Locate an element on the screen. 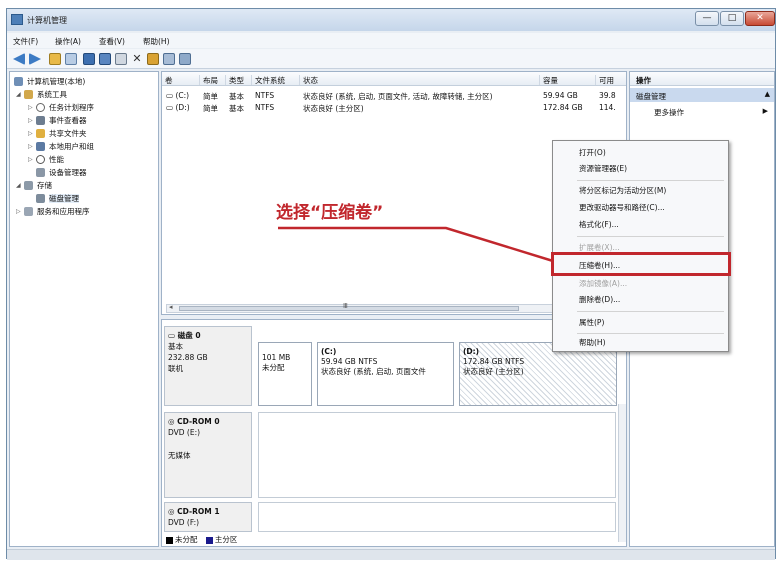 This screenshot has width=783, height=564. annotation-arrow is located at coordinates (416, 244).